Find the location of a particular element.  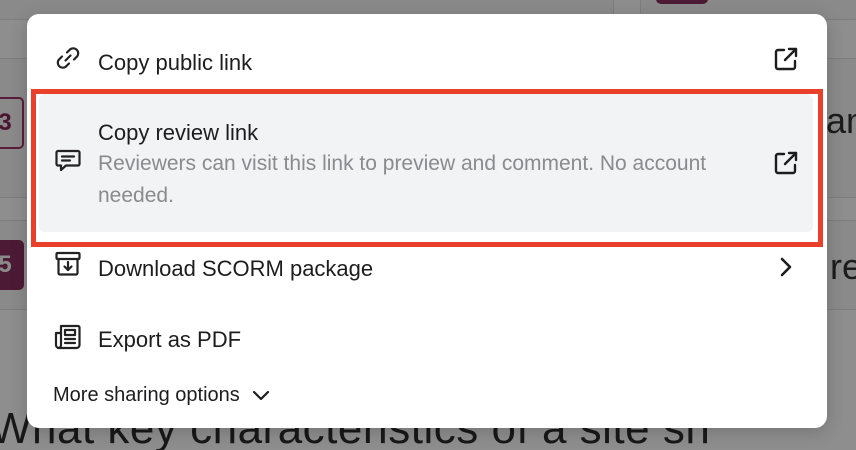

more-sharing-options-label: More sharing options is located at coordinates (146, 394).